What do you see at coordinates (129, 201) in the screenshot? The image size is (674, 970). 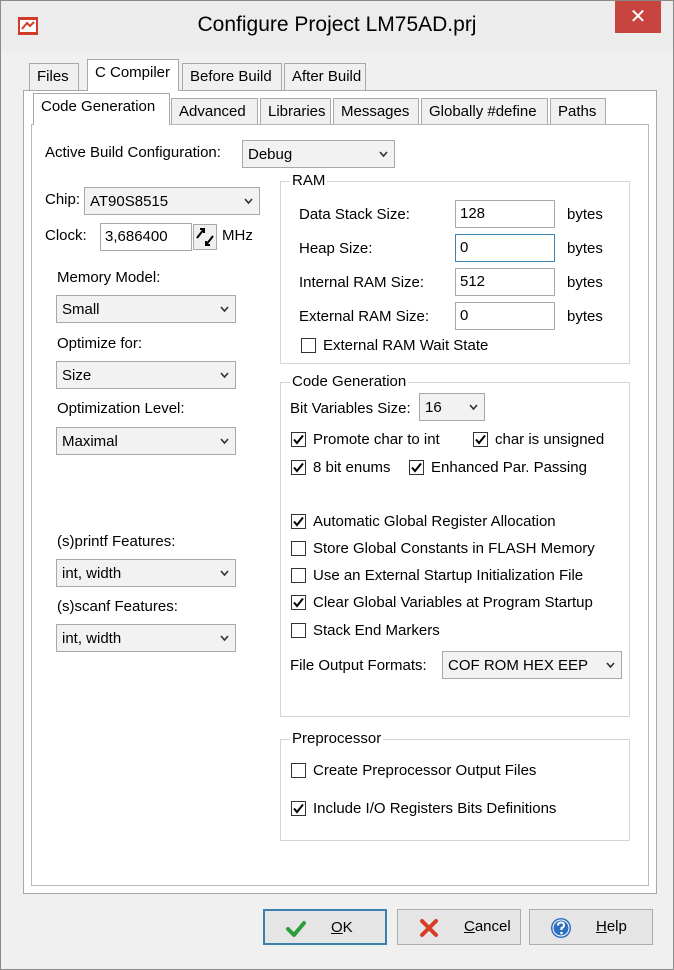 I see `chip-value: AT90S8515` at bounding box center [129, 201].